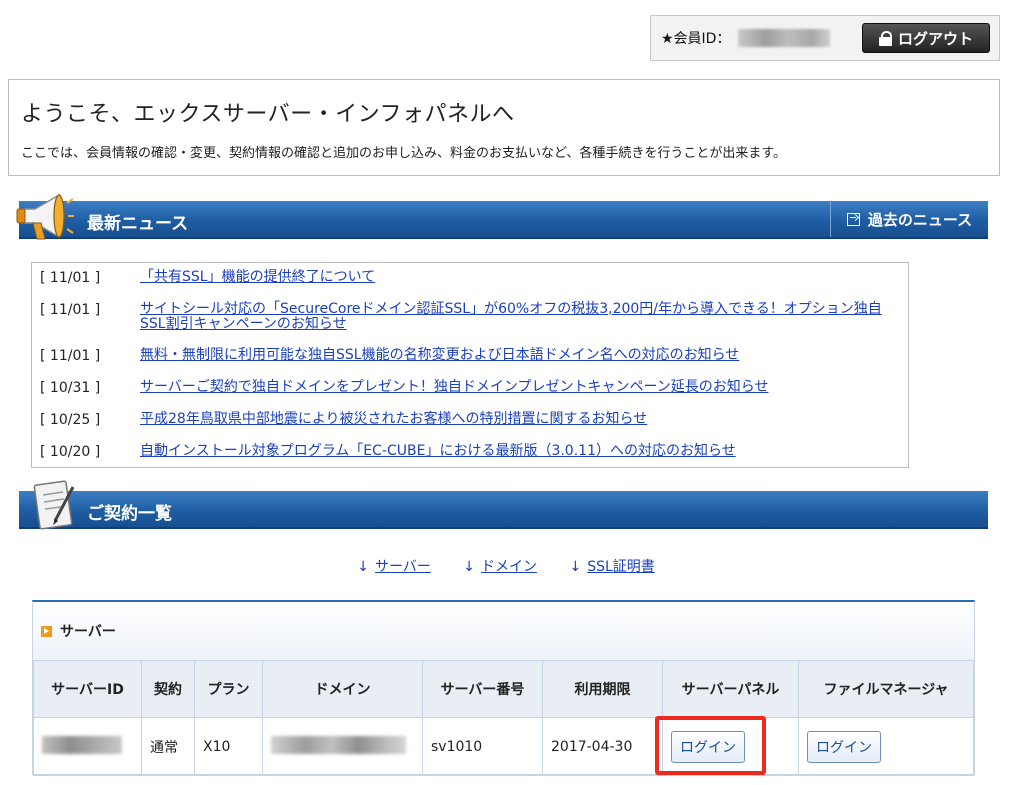 The image size is (1012, 785). I want to click on logout-label: ログアウト, so click(935, 38).